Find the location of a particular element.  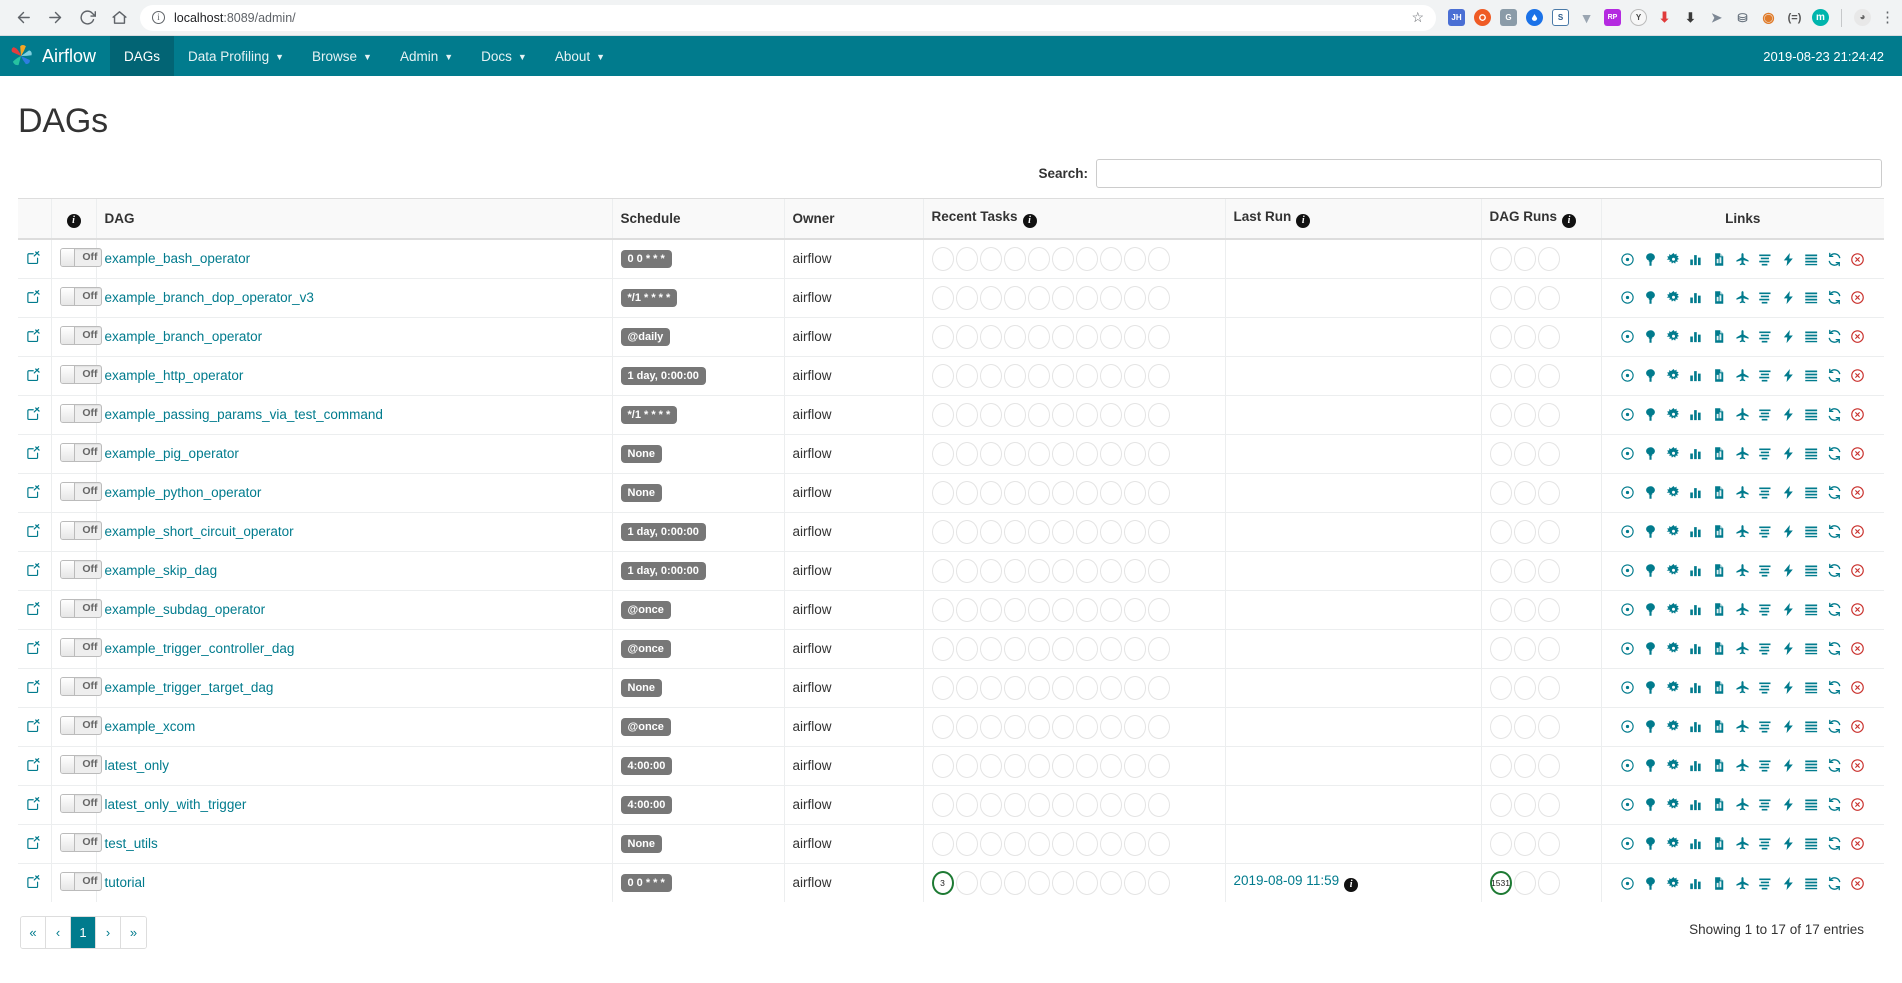

dag-link: example_branch_operator is located at coordinates (184, 336).